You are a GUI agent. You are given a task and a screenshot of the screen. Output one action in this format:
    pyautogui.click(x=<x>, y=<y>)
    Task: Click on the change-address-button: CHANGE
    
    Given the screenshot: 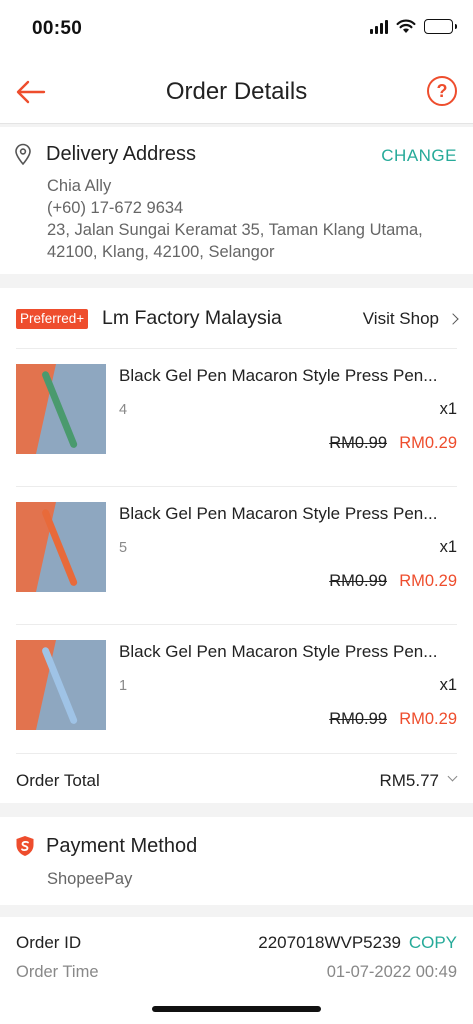 What is the action you would take?
    pyautogui.click(x=419, y=156)
    